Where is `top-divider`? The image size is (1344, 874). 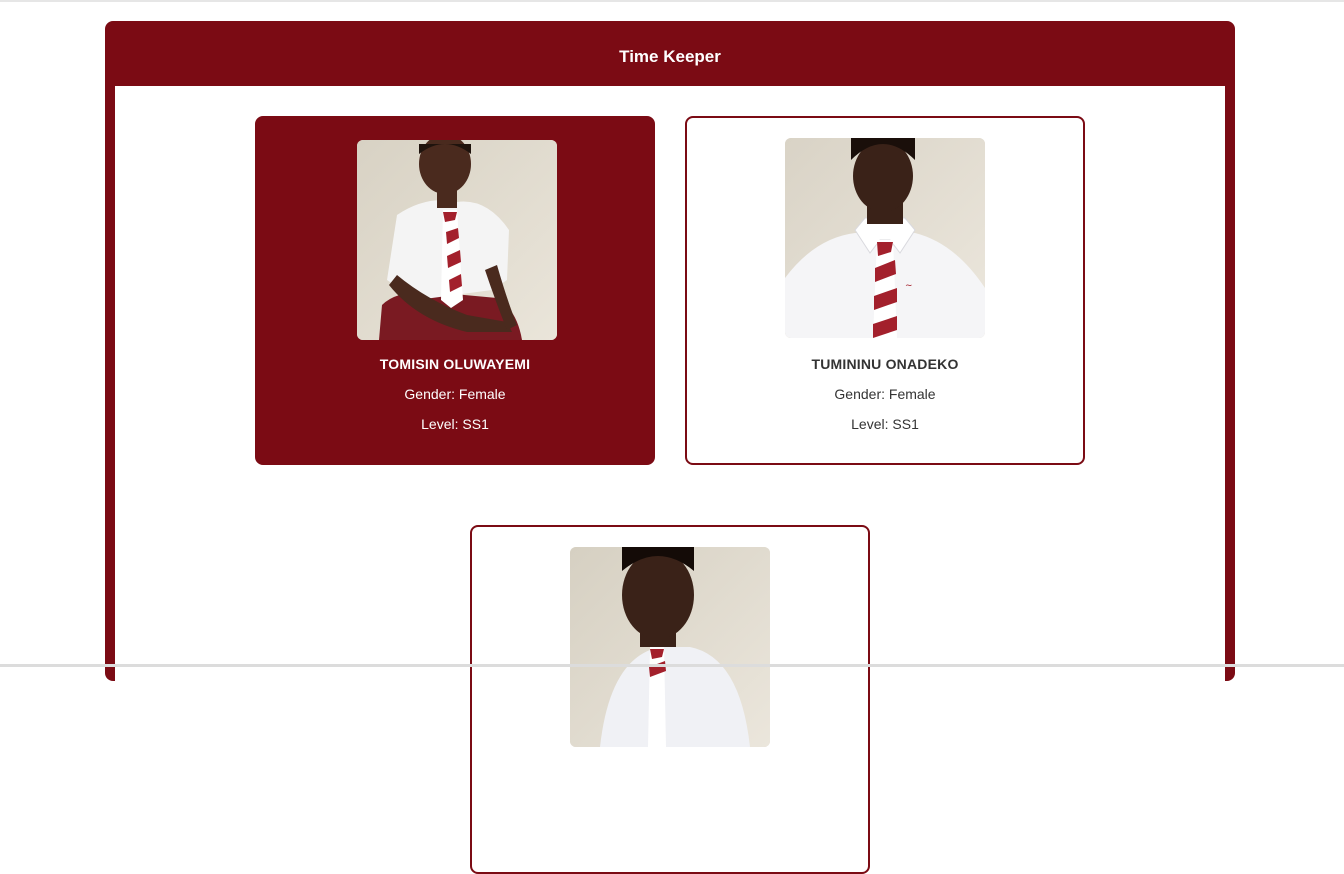 top-divider is located at coordinates (672, 1).